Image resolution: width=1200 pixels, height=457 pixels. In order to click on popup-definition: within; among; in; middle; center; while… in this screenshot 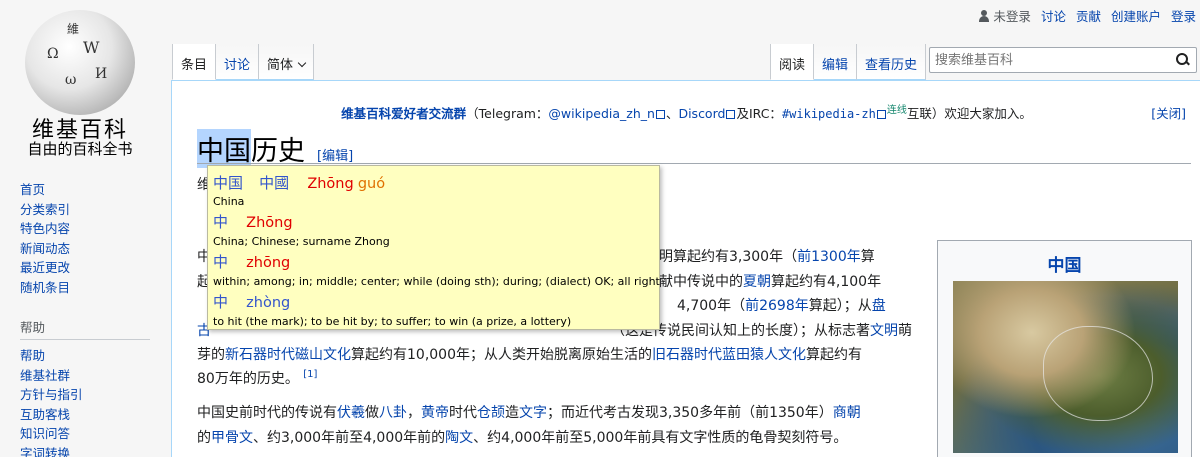, I will do `click(436, 281)`.